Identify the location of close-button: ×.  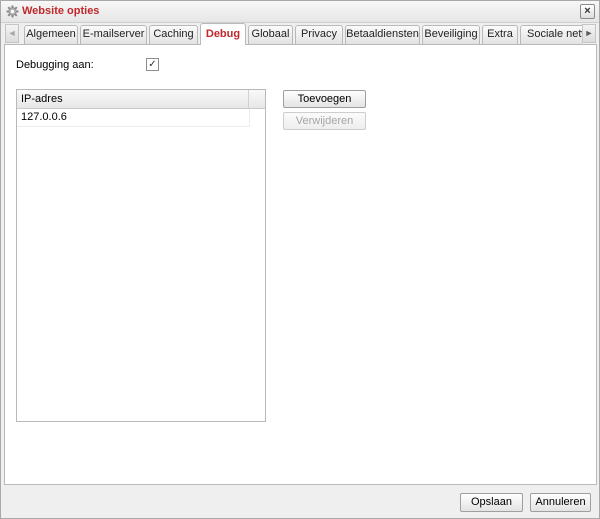
(587, 11).